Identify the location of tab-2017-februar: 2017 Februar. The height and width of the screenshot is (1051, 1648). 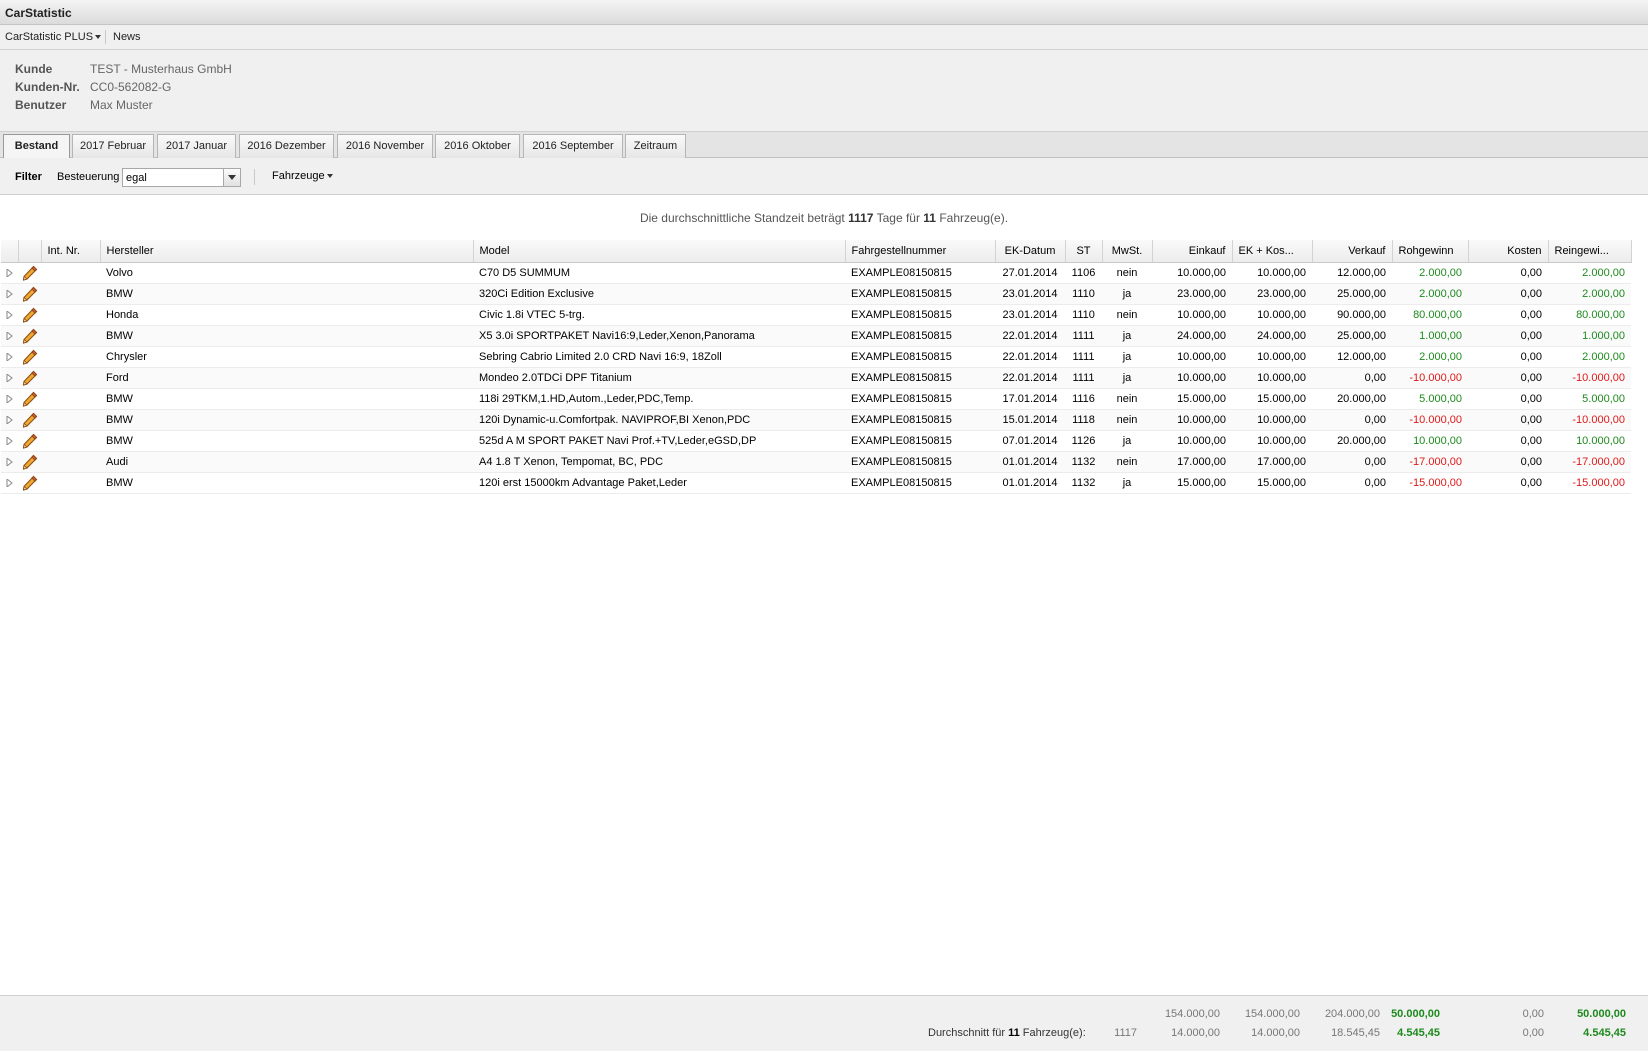
(113, 146).